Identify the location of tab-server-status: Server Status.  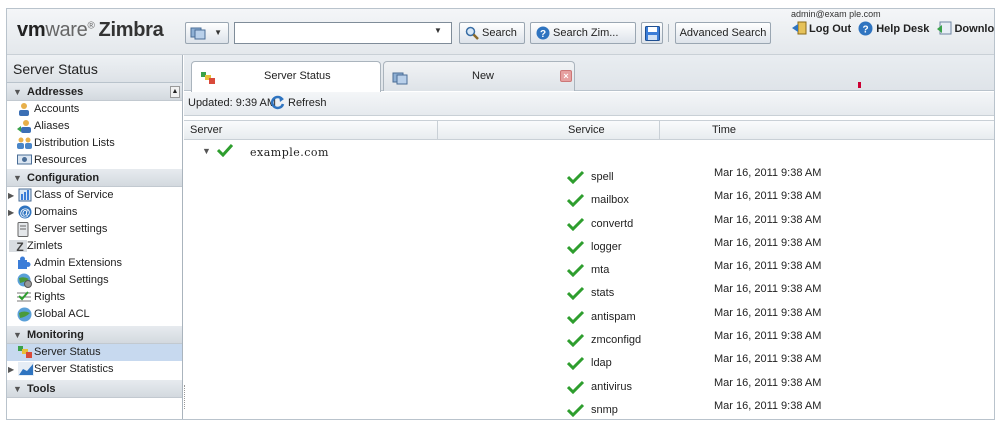
(286, 76).